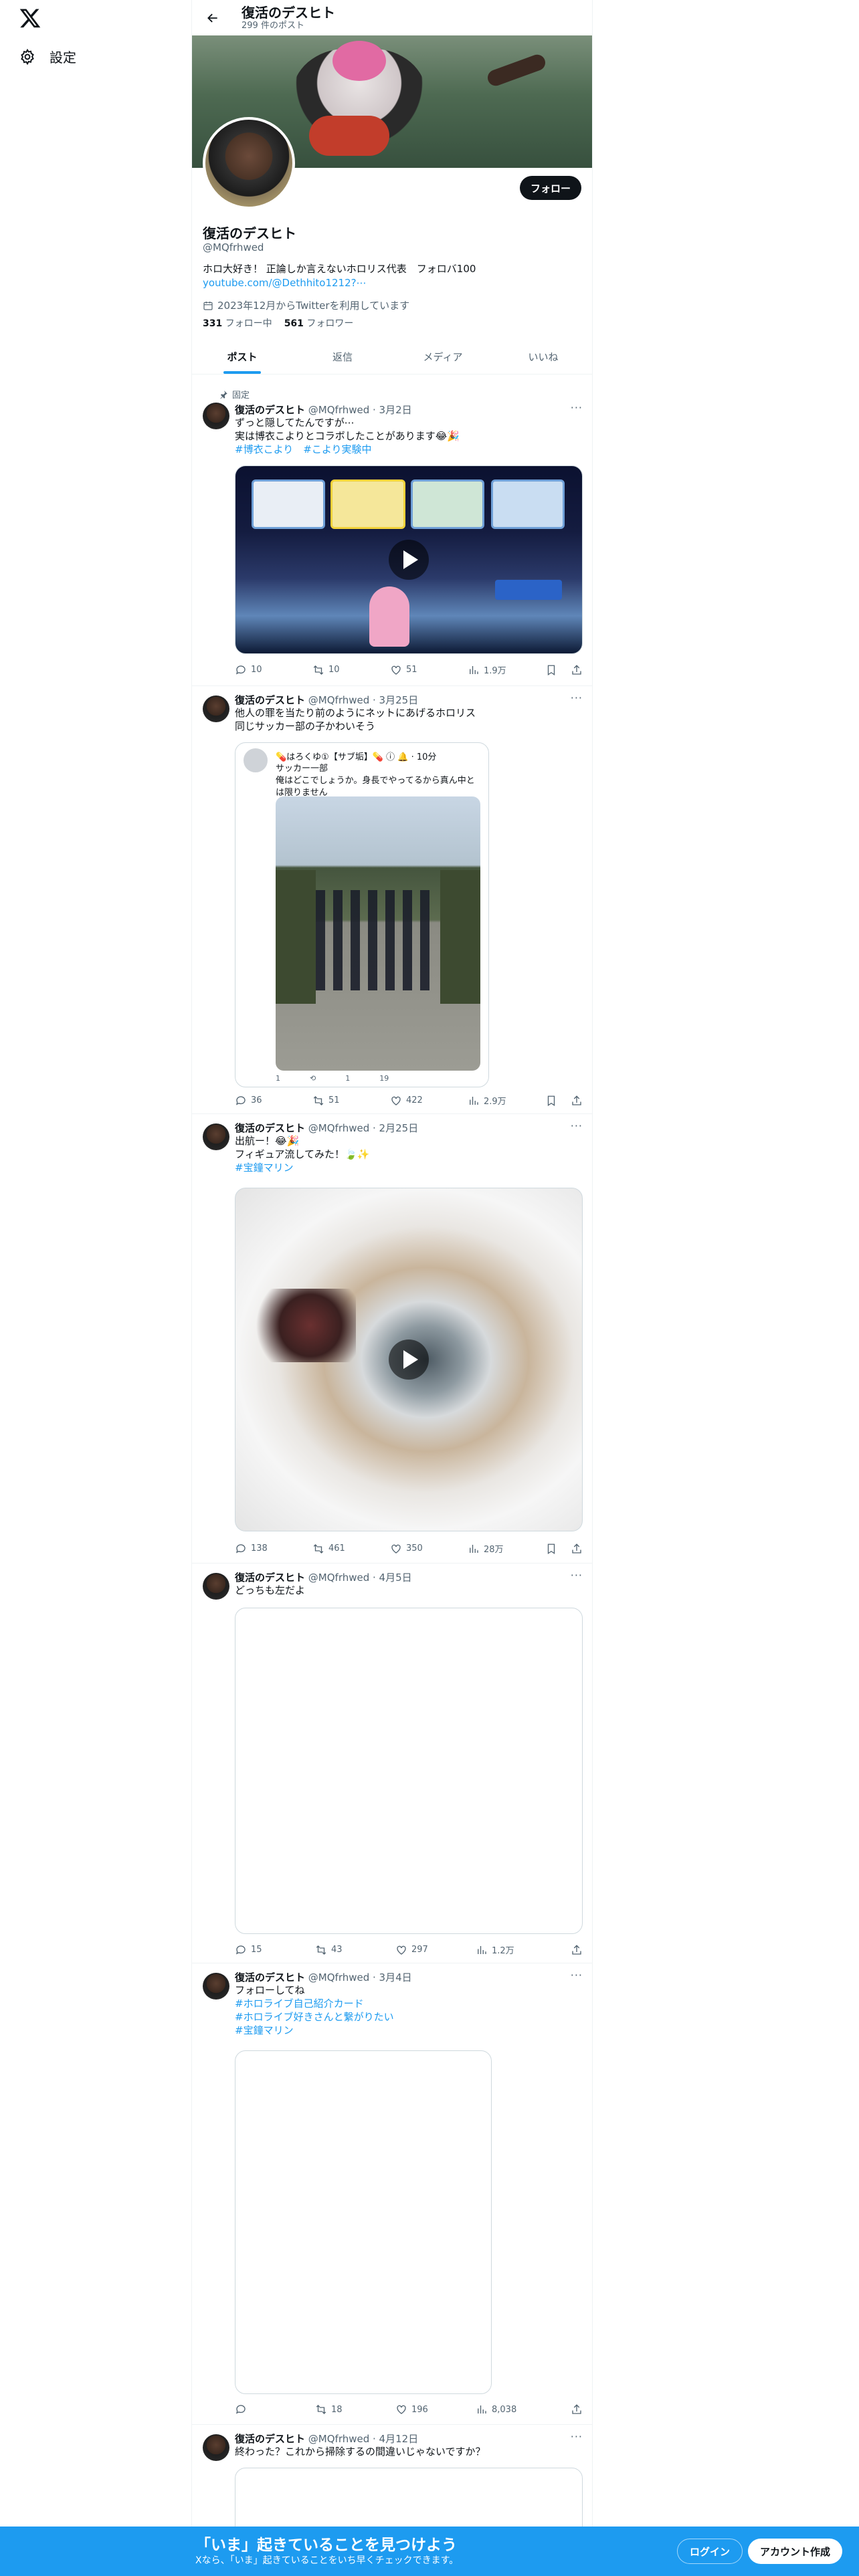 Image resolution: width=859 pixels, height=2576 pixels. What do you see at coordinates (506, 1101) in the screenshot?
I see `views-button: 2.9万` at bounding box center [506, 1101].